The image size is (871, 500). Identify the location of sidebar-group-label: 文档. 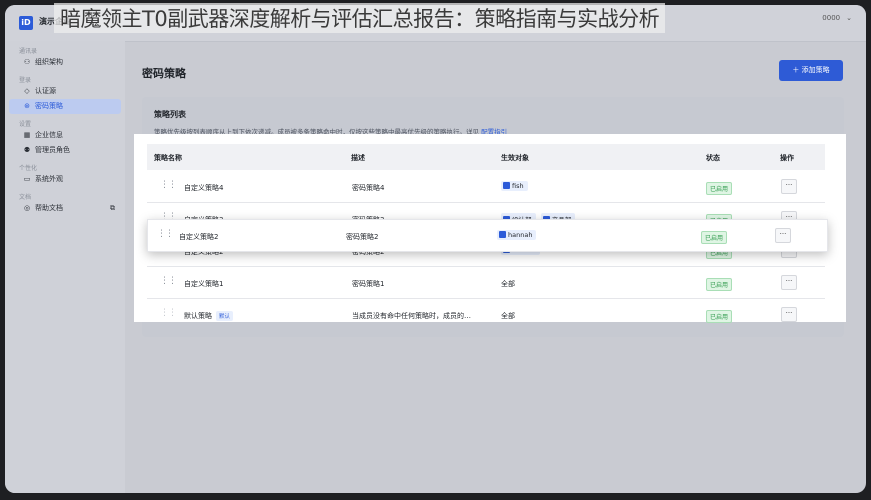
(25, 197).